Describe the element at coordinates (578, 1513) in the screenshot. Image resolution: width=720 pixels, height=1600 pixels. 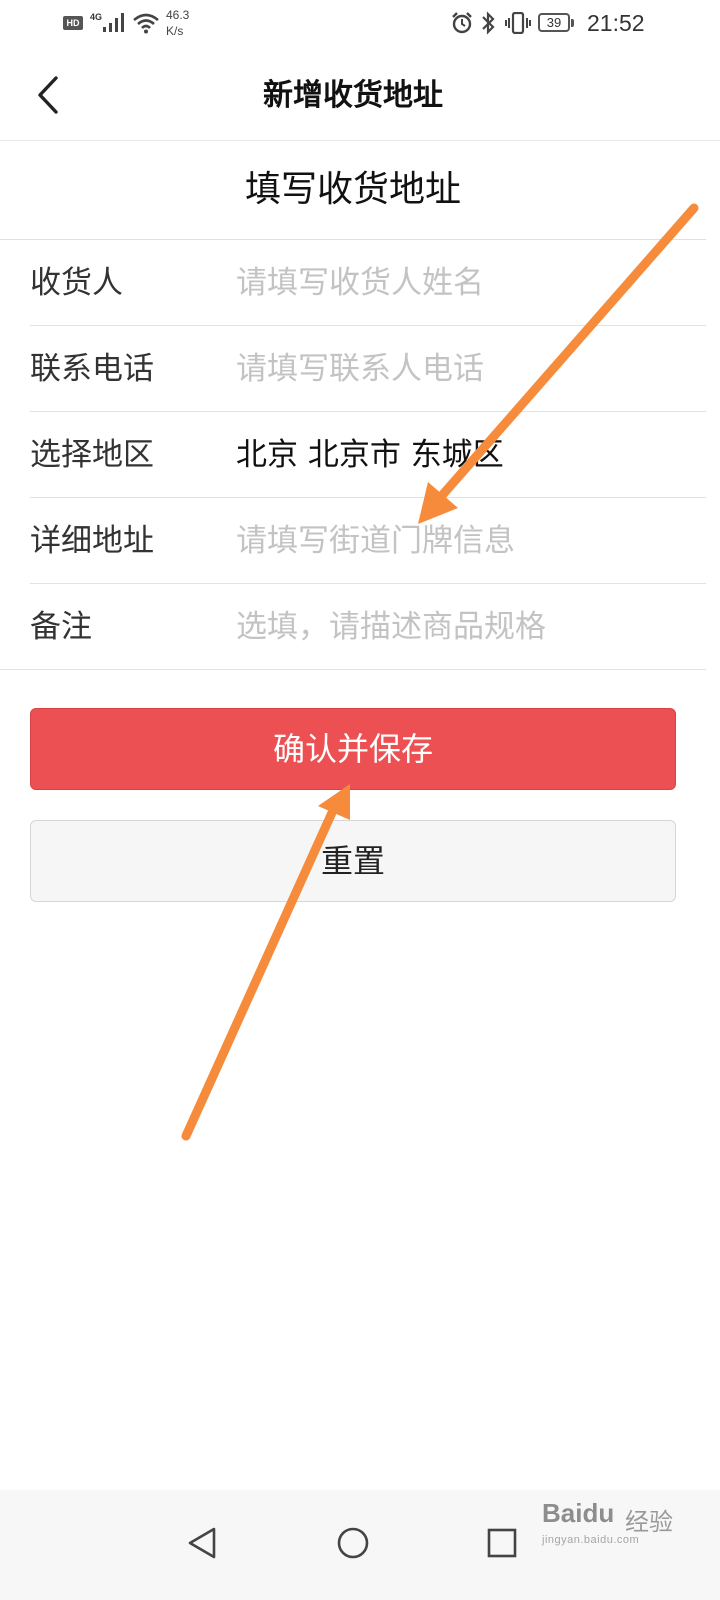
I see `watermark-brand: Baidu` at that location.